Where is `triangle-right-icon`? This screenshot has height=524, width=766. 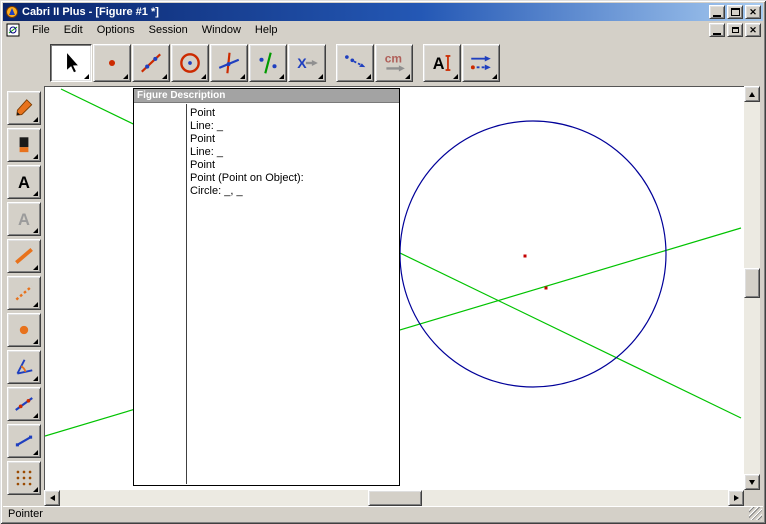
triangle-right-icon is located at coordinates (736, 498).